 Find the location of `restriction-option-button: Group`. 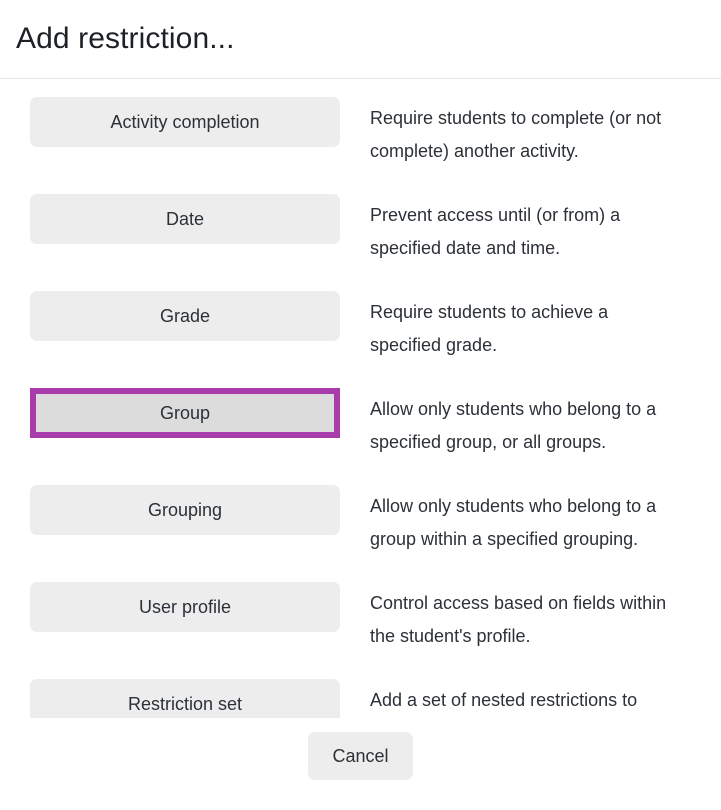

restriction-option-button: Group is located at coordinates (185, 413).